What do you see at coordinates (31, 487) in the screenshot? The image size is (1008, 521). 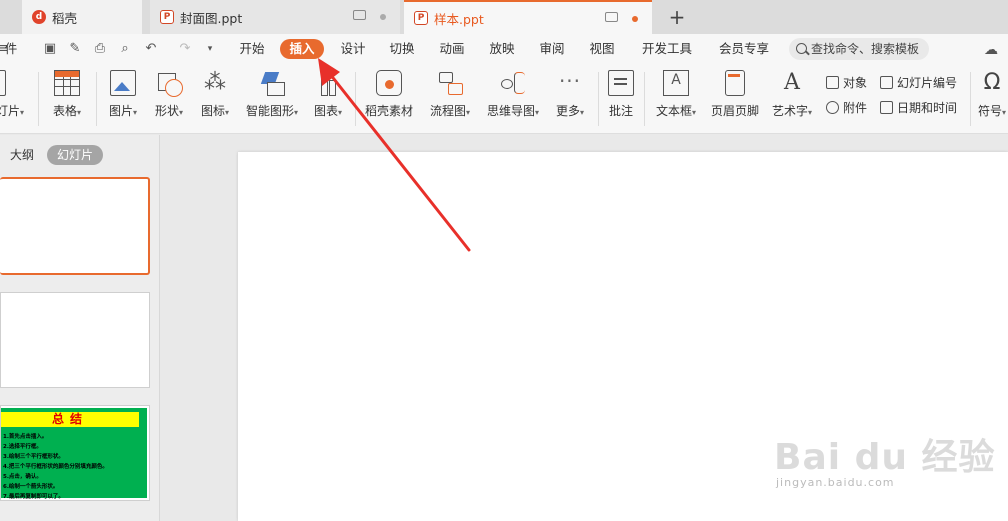 I see `slide-3-line: 6.绘制一个箭头形状。` at bounding box center [31, 487].